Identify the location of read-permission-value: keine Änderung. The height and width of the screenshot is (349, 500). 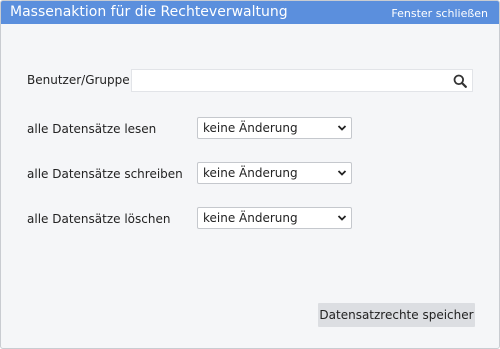
(250, 128).